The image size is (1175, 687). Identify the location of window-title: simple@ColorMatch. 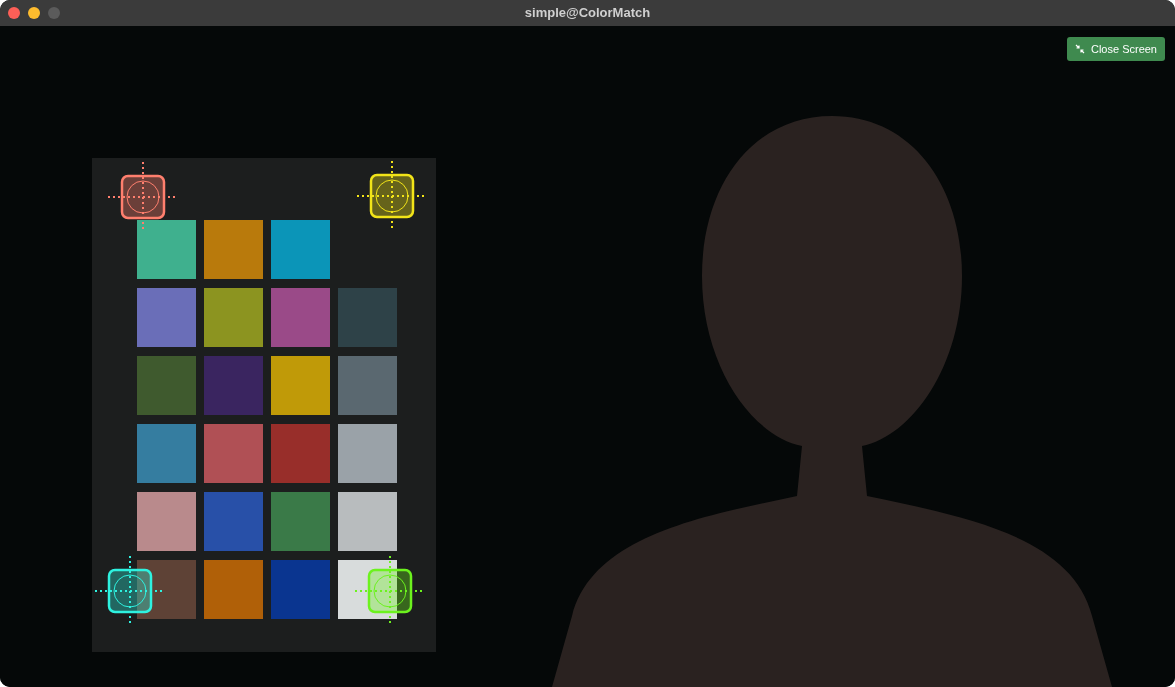
(587, 13).